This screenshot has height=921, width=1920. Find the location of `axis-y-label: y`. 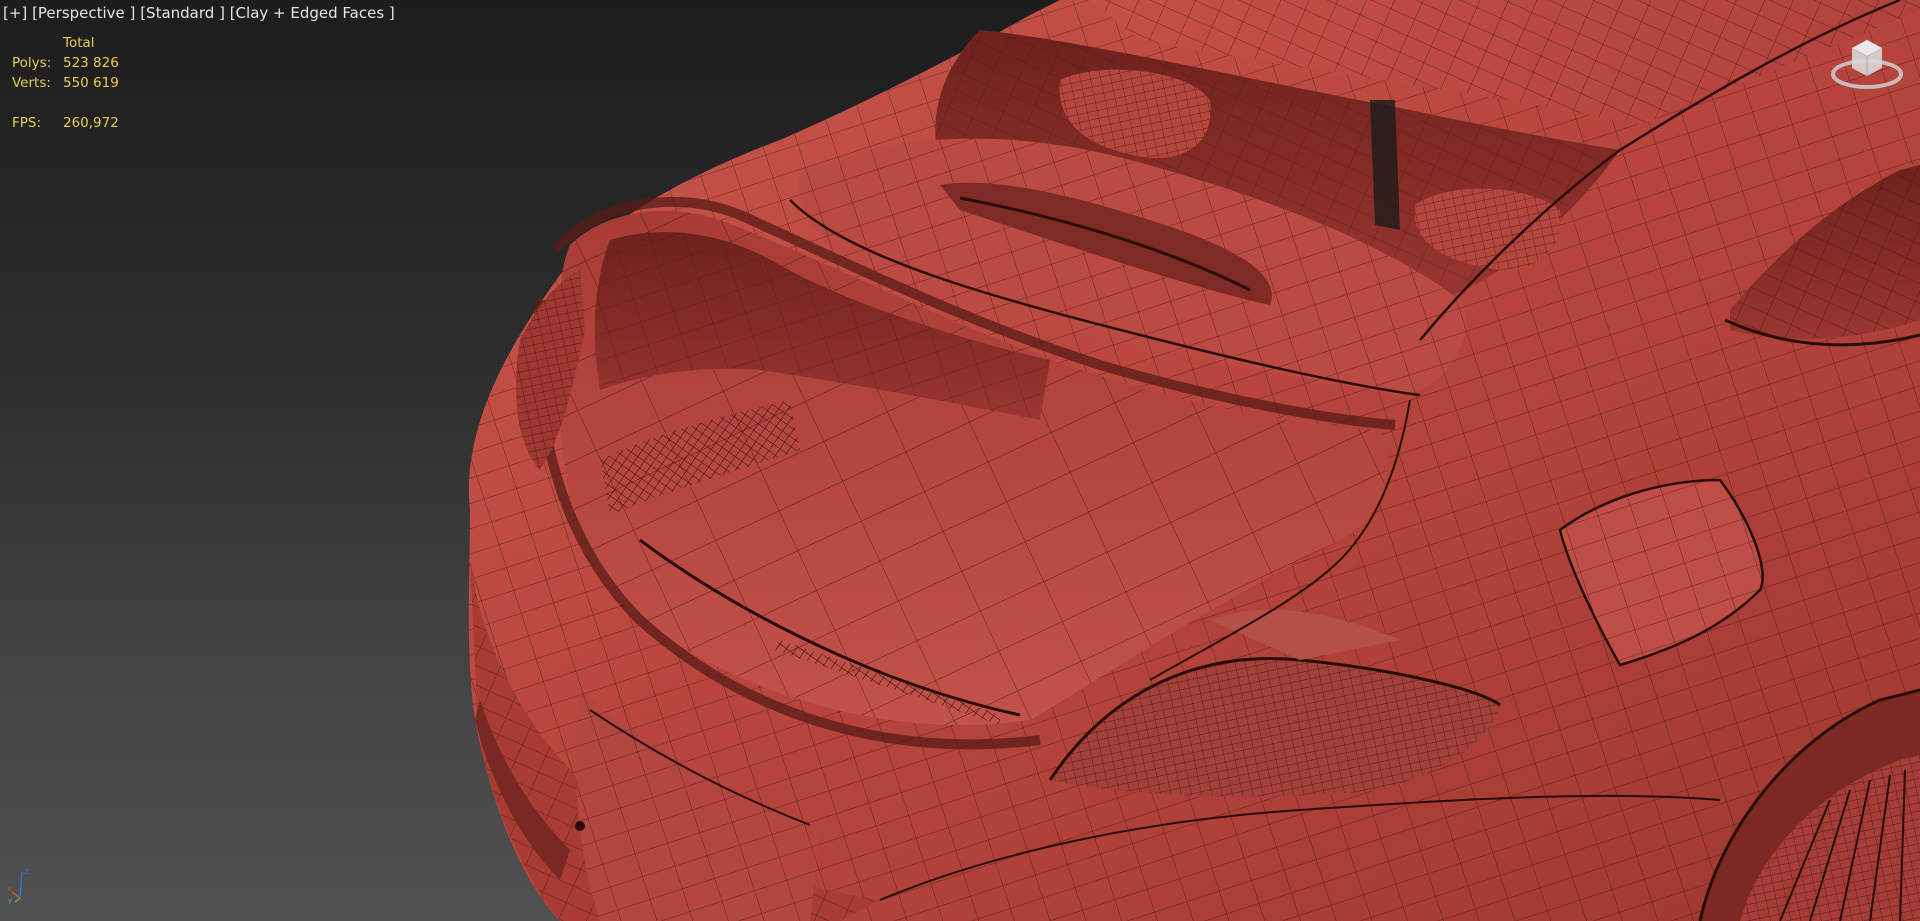

axis-y-label: y is located at coordinates (10, 900).